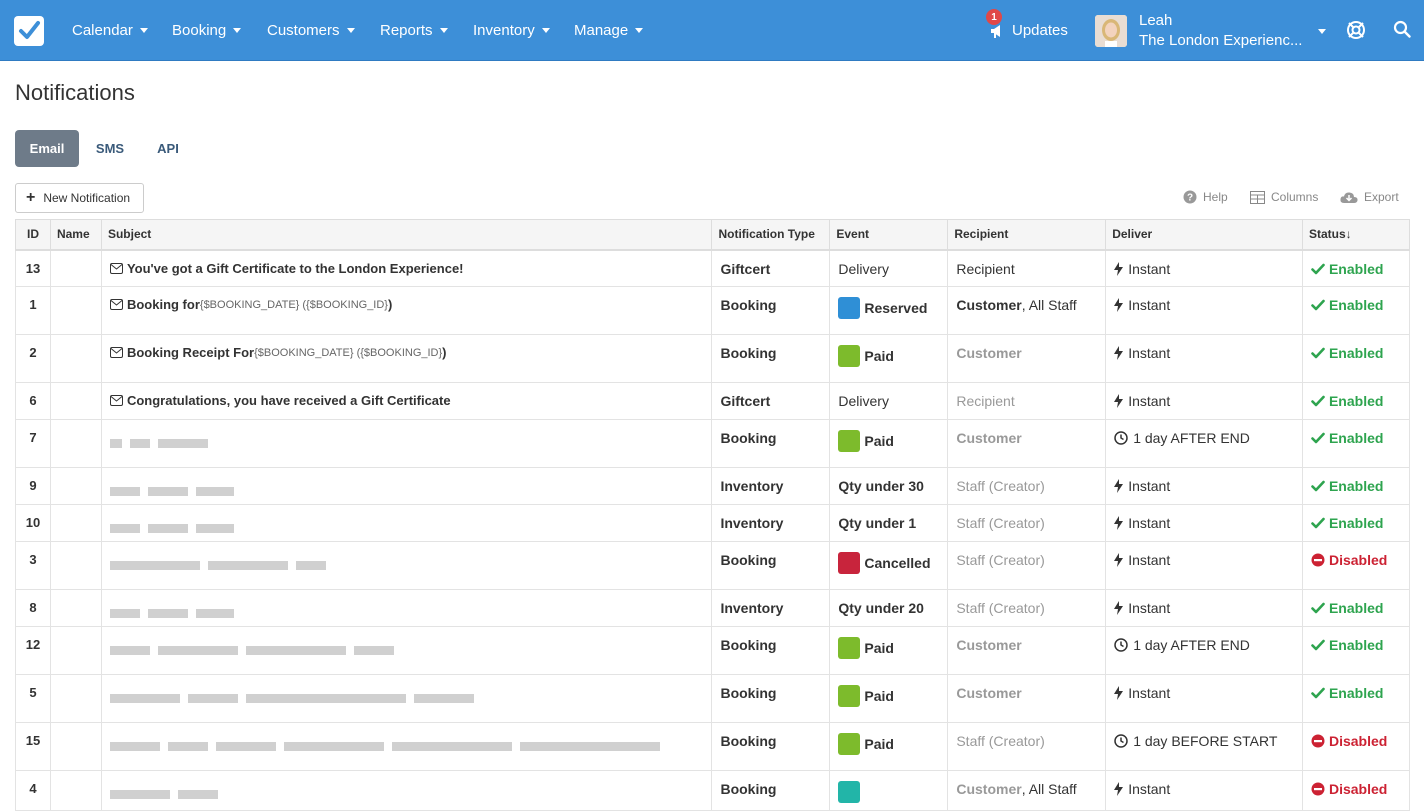 The width and height of the screenshot is (1424, 811). I want to click on nav-customers: Customers, so click(311, 30).